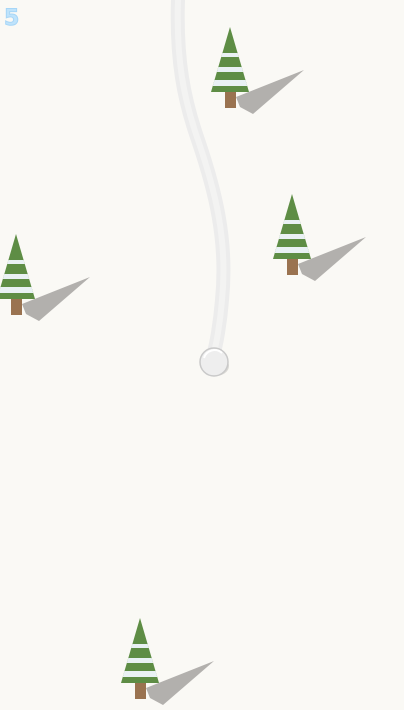 The image size is (404, 710). What do you see at coordinates (200, 179) in the screenshot?
I see `snowball-trail` at bounding box center [200, 179].